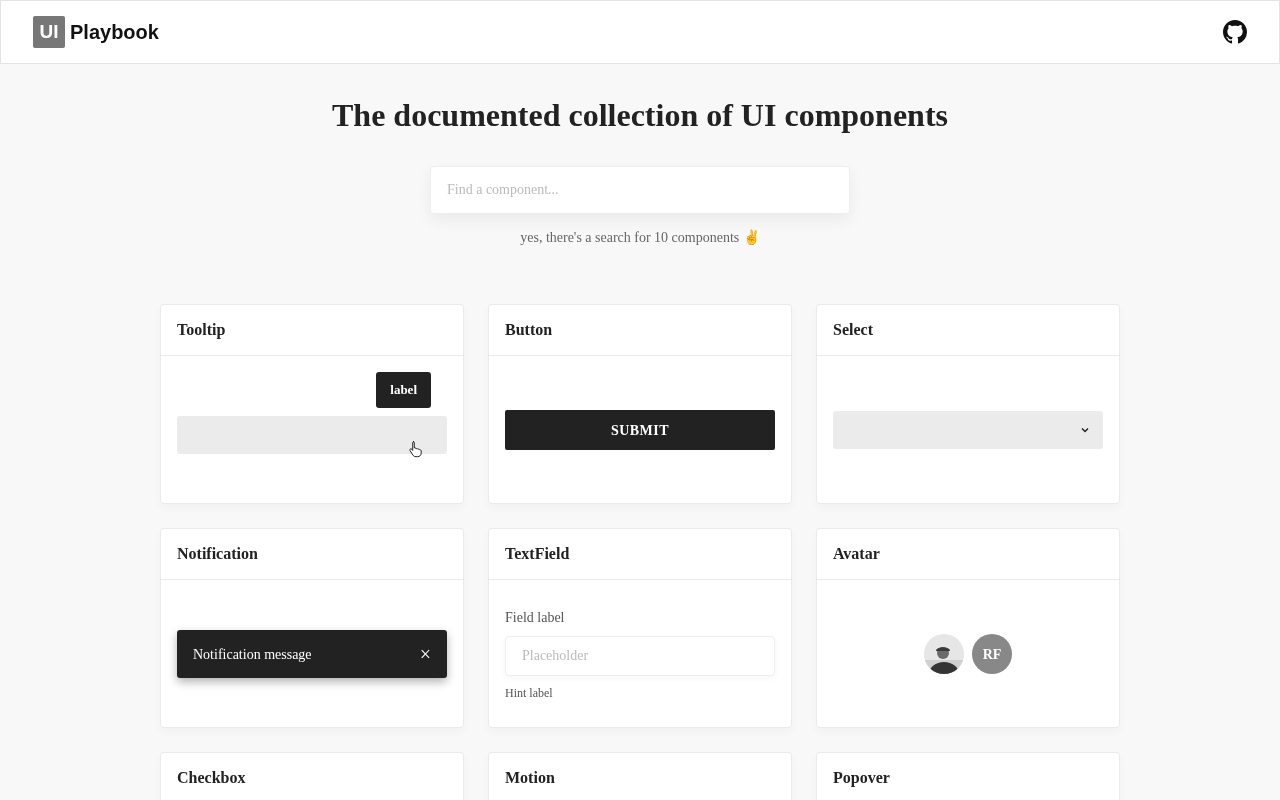 The image size is (1280, 800). Describe the element at coordinates (992, 654) in the screenshot. I see `avatar-initials: RF` at that location.